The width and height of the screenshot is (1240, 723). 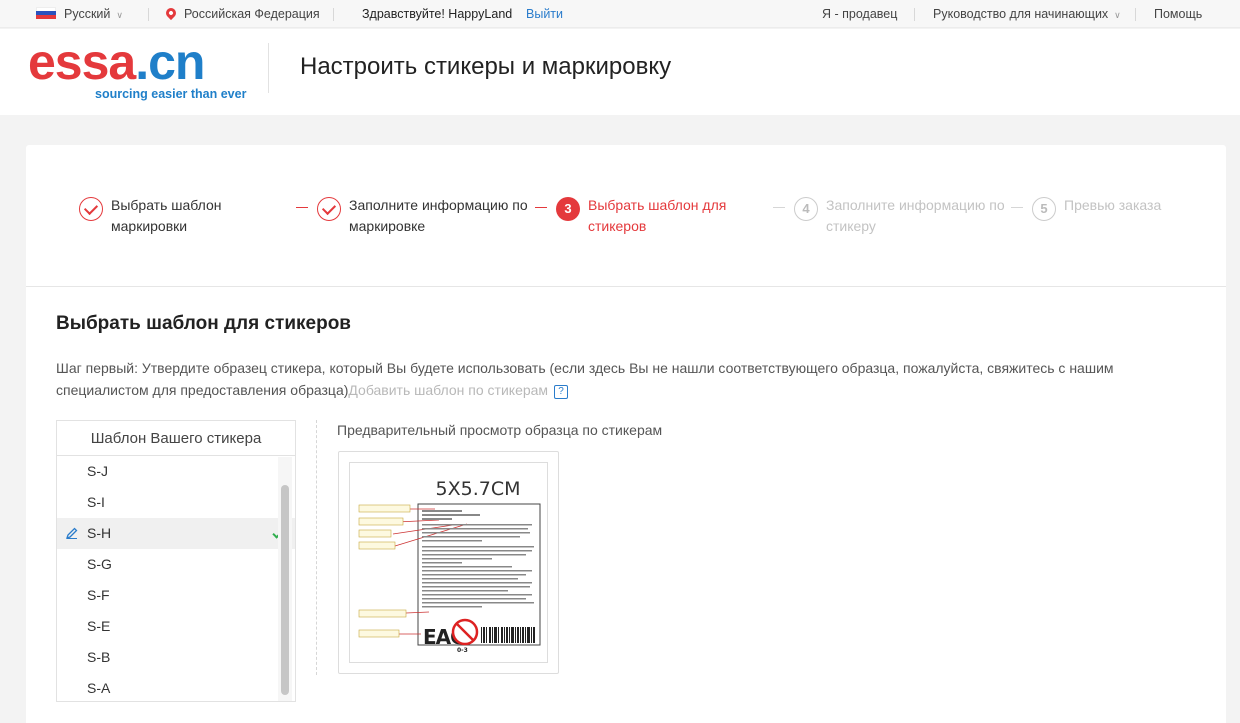 I want to click on template-item-s-j: S-J, so click(x=176, y=471).